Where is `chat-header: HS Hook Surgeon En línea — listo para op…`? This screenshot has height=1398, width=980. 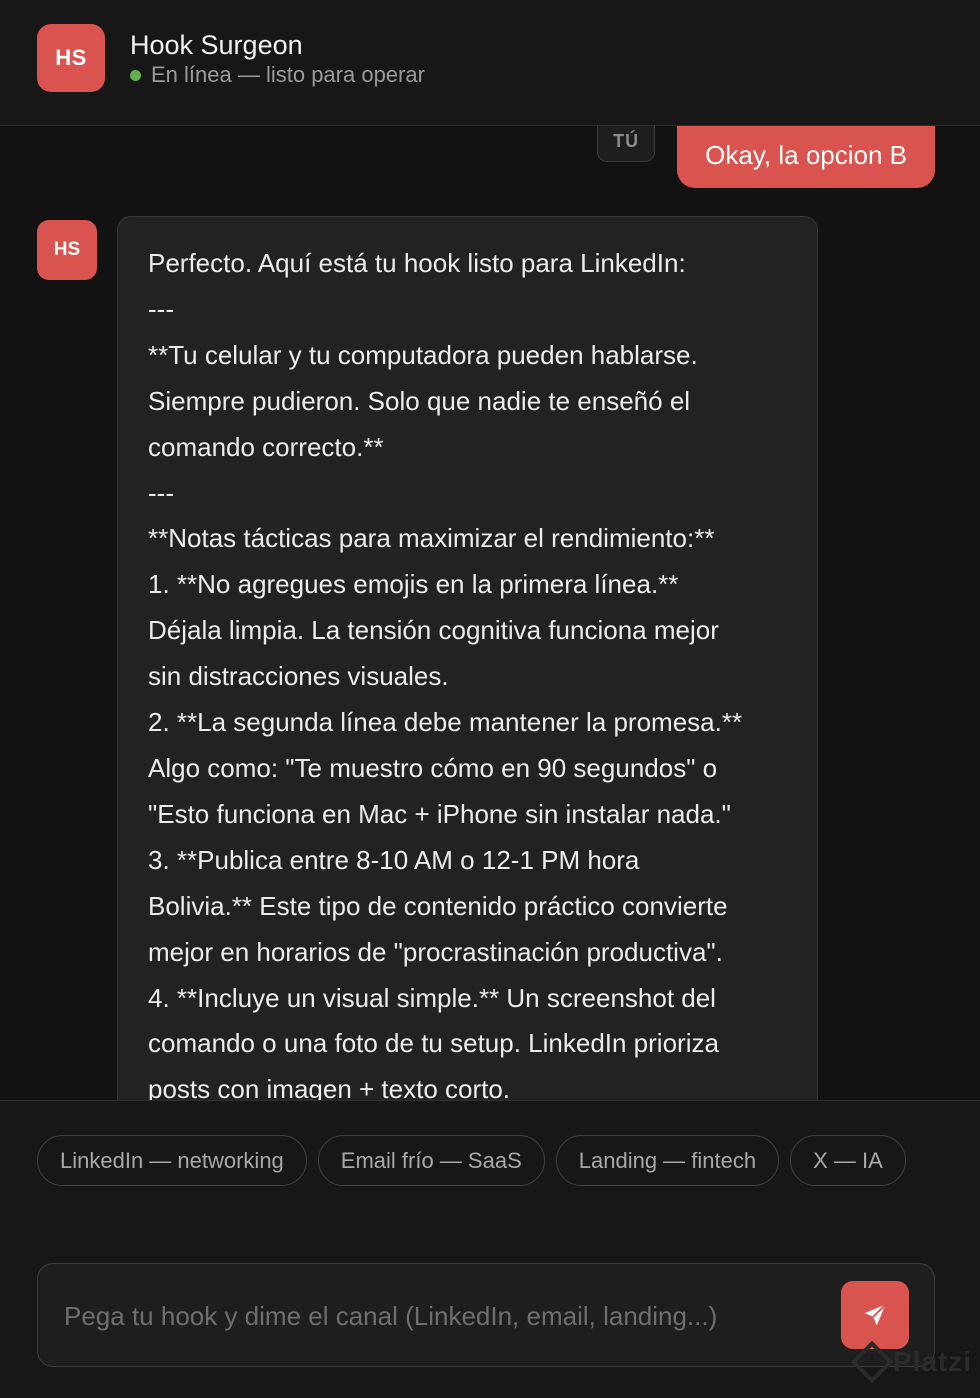 chat-header: HS Hook Surgeon En línea — listo para op… is located at coordinates (490, 63).